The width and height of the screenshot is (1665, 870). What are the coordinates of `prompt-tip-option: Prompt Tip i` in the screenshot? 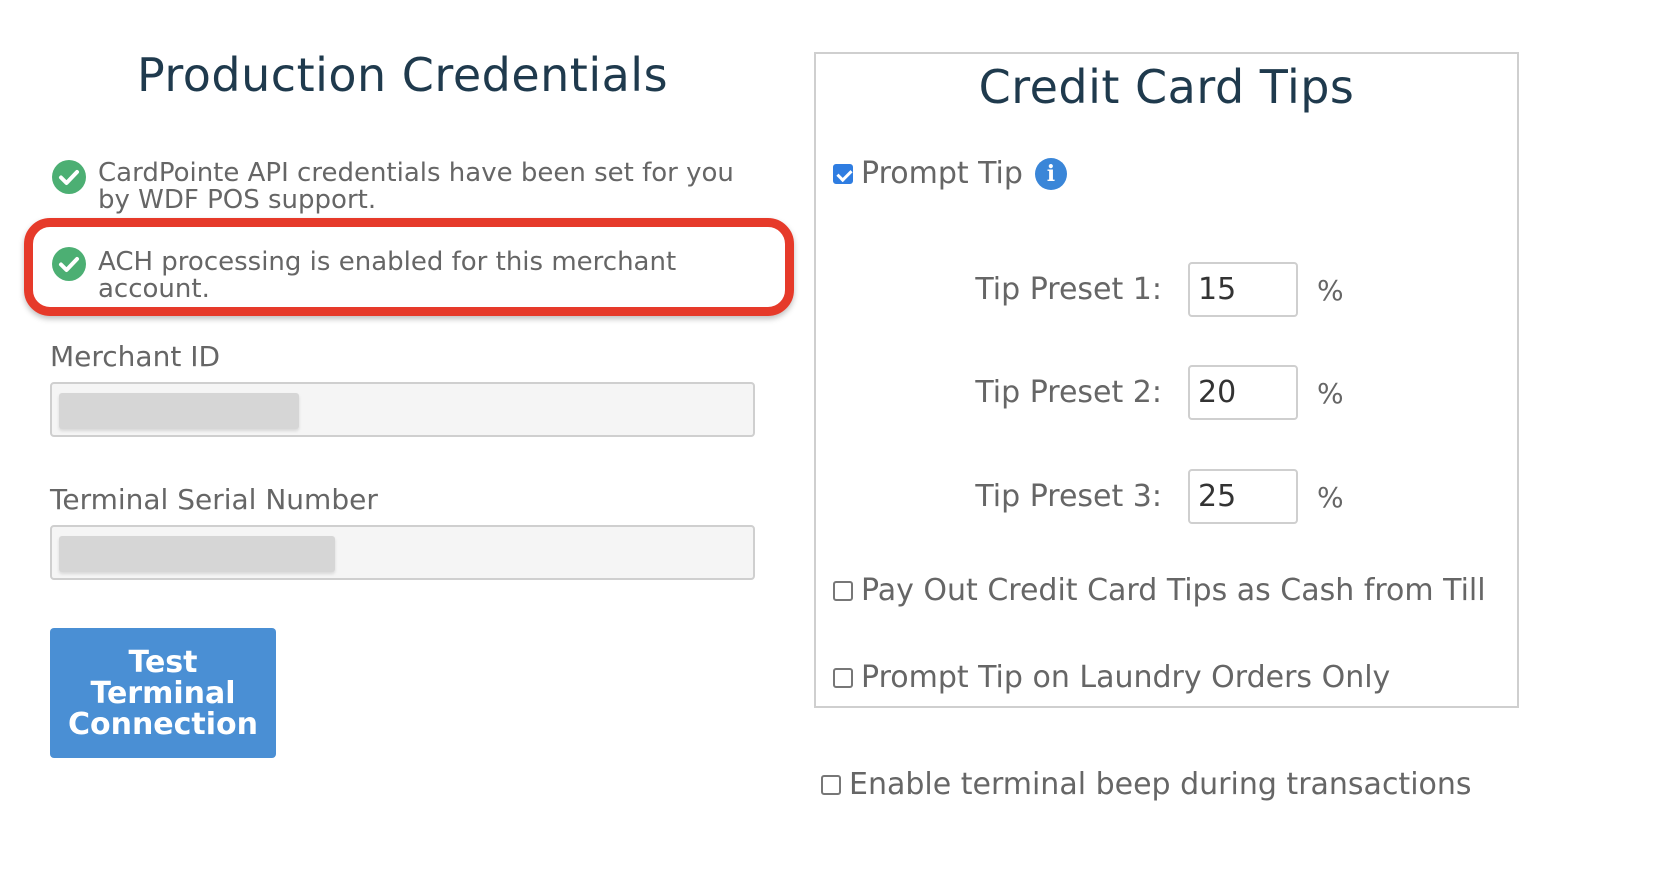 It's located at (950, 173).